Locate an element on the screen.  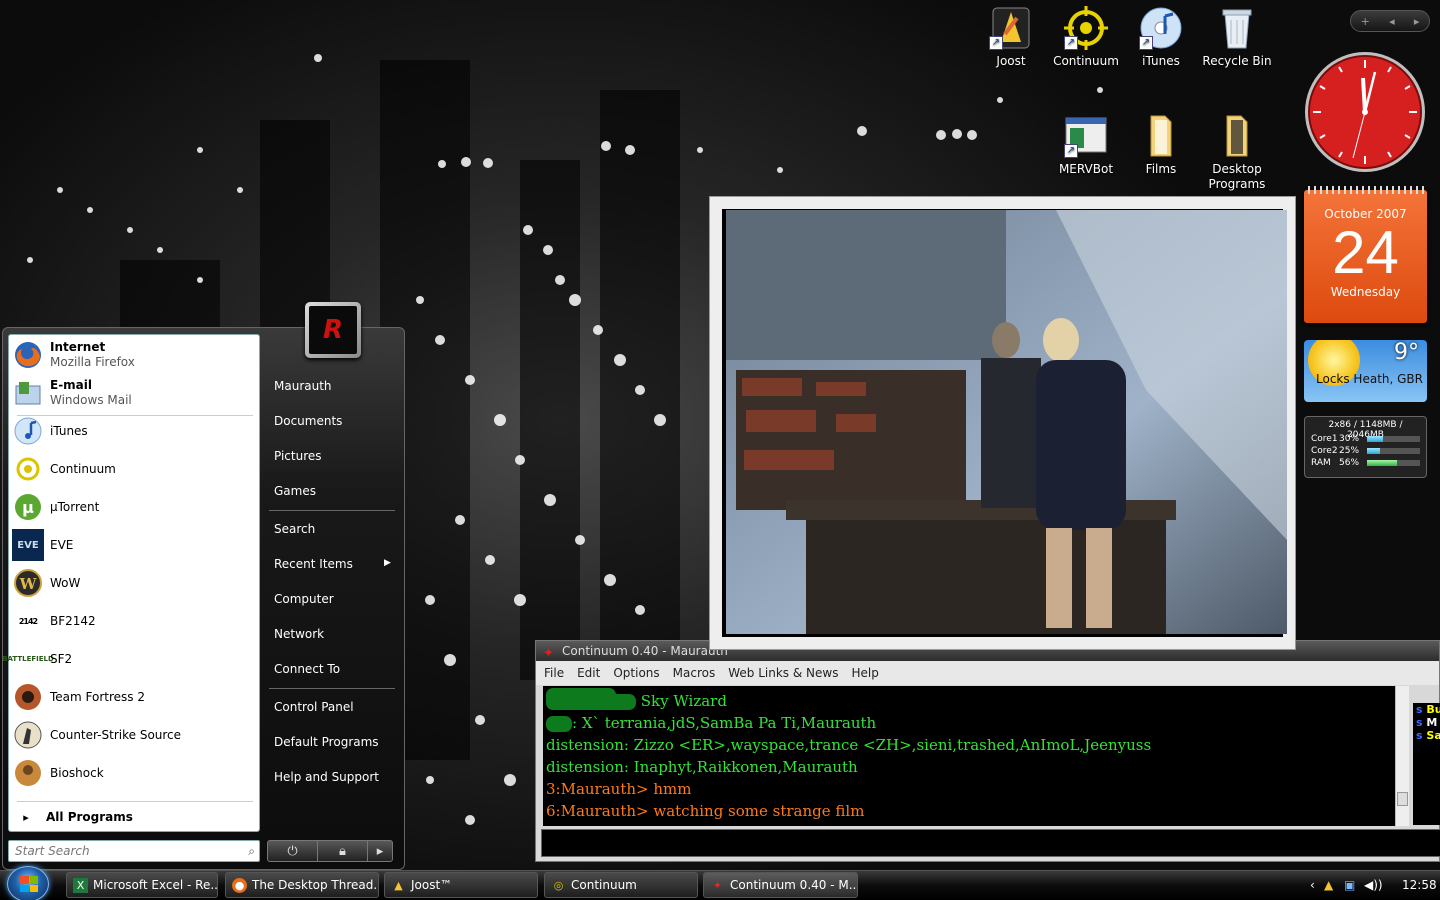
recent-item-name: BF2142 is located at coordinates (73, 620).